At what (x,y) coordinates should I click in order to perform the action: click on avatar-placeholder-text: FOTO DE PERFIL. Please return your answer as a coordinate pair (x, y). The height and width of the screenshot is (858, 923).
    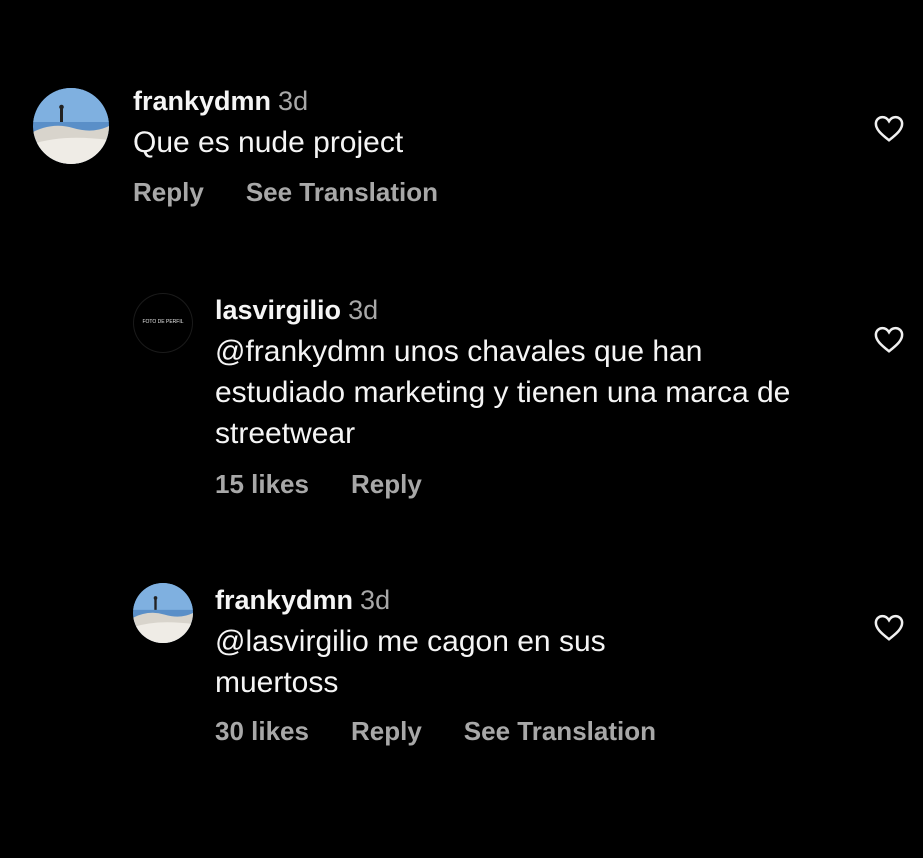
    Looking at the image, I should click on (163, 322).